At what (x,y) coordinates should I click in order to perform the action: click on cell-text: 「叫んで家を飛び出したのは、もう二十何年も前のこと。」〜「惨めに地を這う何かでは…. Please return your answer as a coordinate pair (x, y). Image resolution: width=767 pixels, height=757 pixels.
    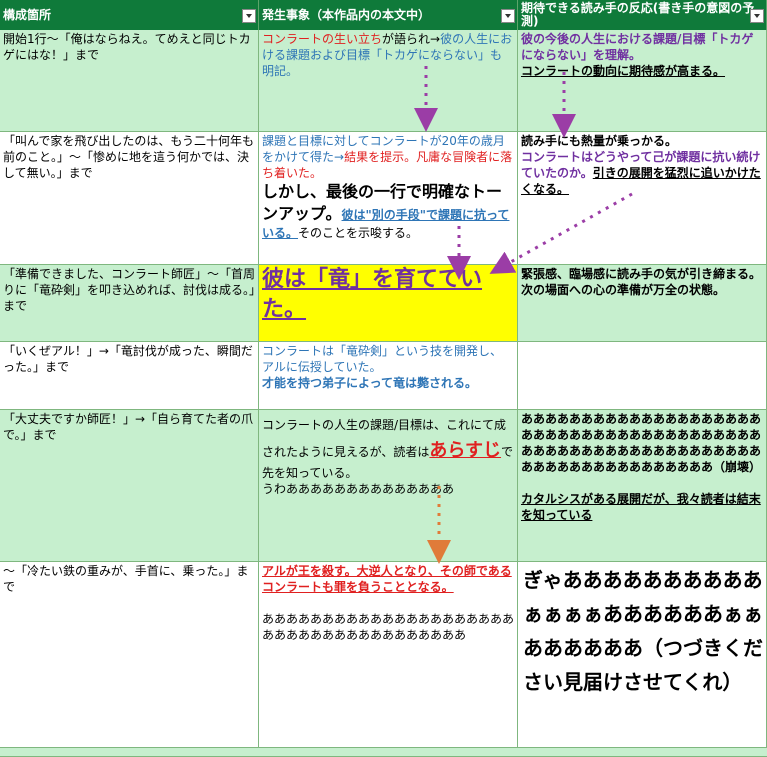
    Looking at the image, I should click on (129, 157).